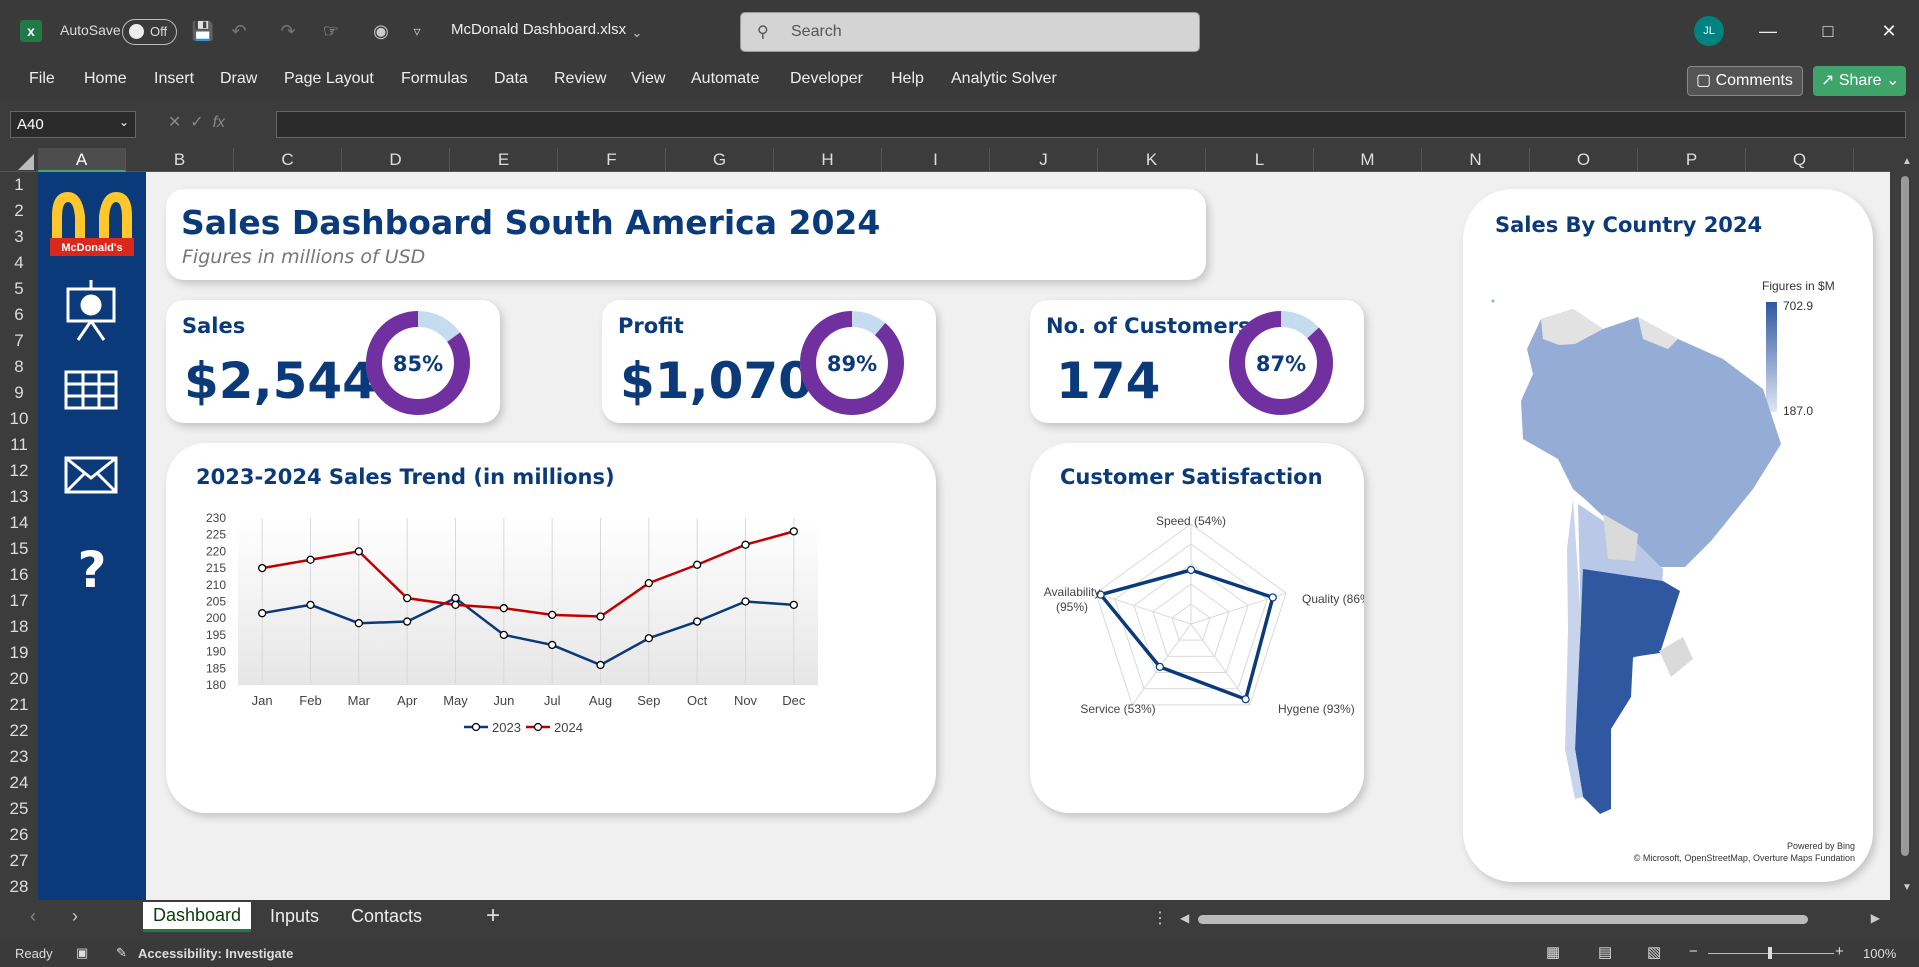 The image size is (1919, 967). Describe the element at coordinates (19, 237) in the screenshot. I see `row-header: 3` at that location.